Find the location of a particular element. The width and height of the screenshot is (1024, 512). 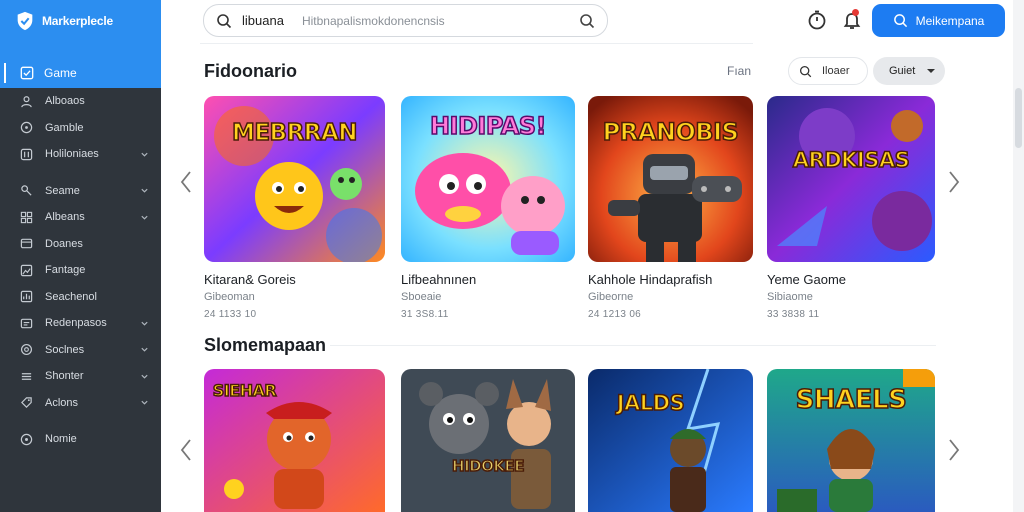

game-card: ARDKISAS Yeme Gaome Sibiaome 33 3838 11 is located at coordinates (851, 208).